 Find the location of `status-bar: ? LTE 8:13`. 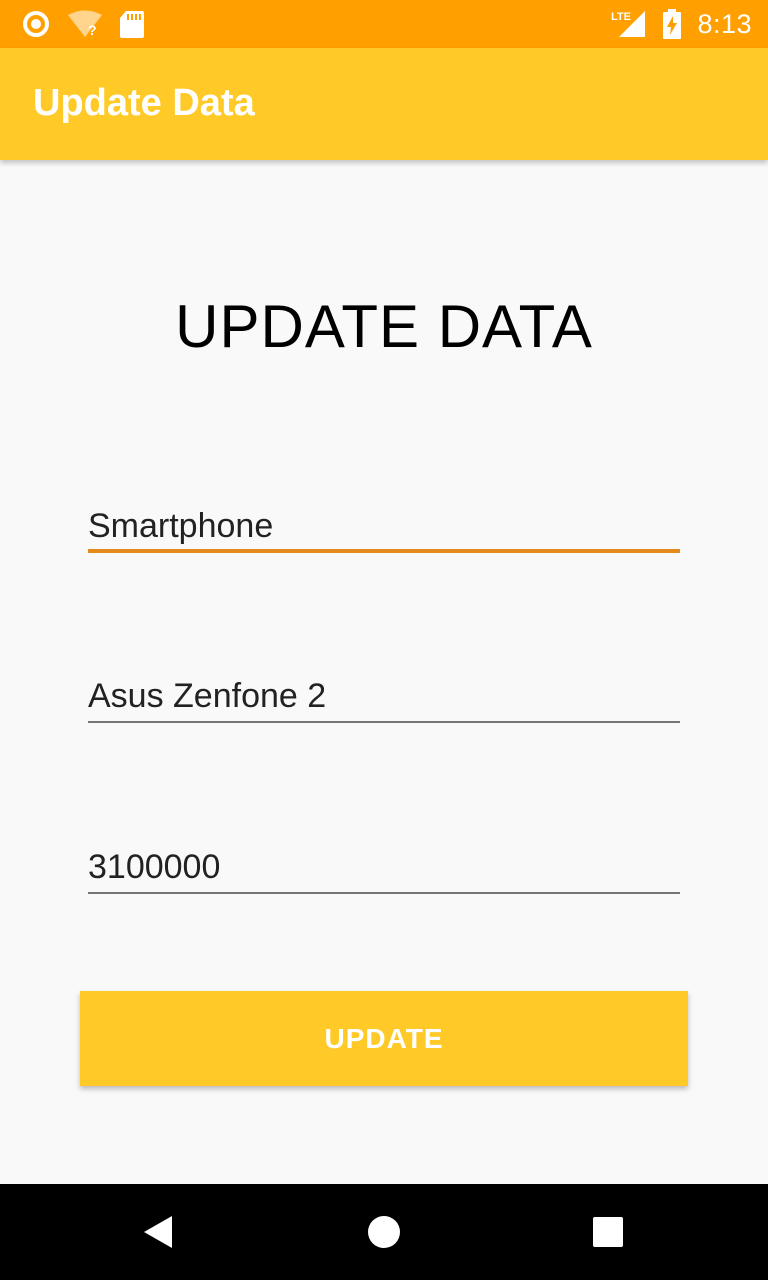

status-bar: ? LTE 8:13 is located at coordinates (384, 24).